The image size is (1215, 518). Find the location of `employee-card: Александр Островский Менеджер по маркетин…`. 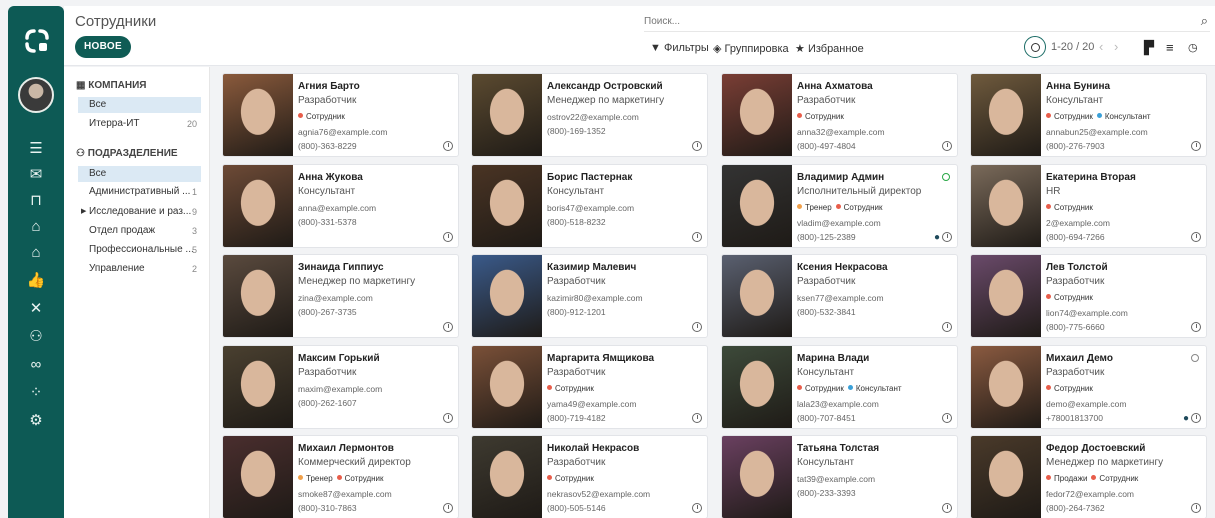

employee-card: Александр Островский Менеджер по маркетин… is located at coordinates (589, 115).